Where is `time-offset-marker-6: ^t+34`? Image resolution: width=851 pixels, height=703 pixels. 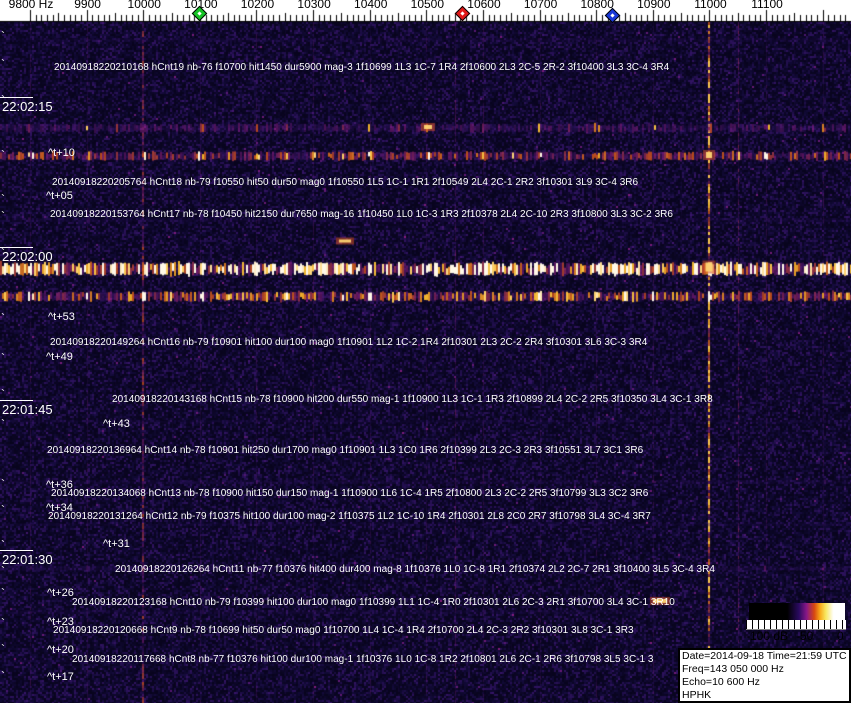 time-offset-marker-6: ^t+34 is located at coordinates (59, 508).